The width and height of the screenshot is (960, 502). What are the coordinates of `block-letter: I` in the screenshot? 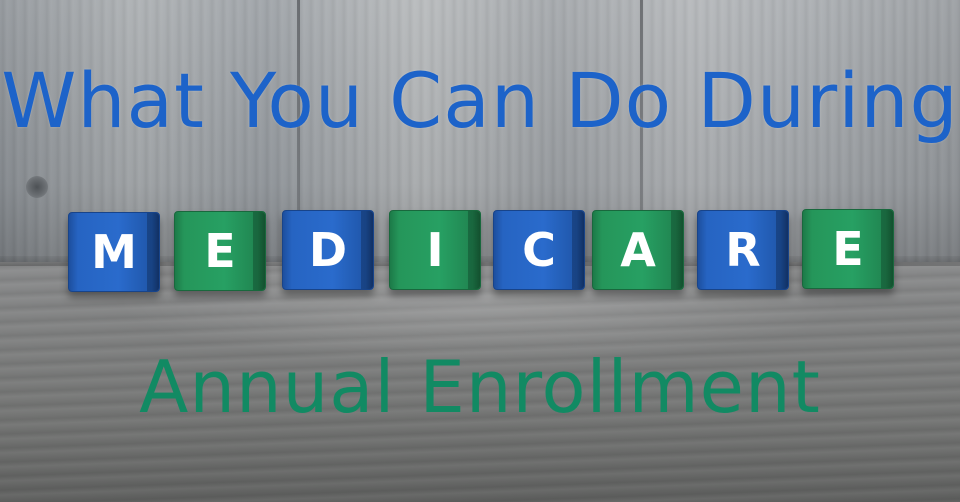 It's located at (435, 250).